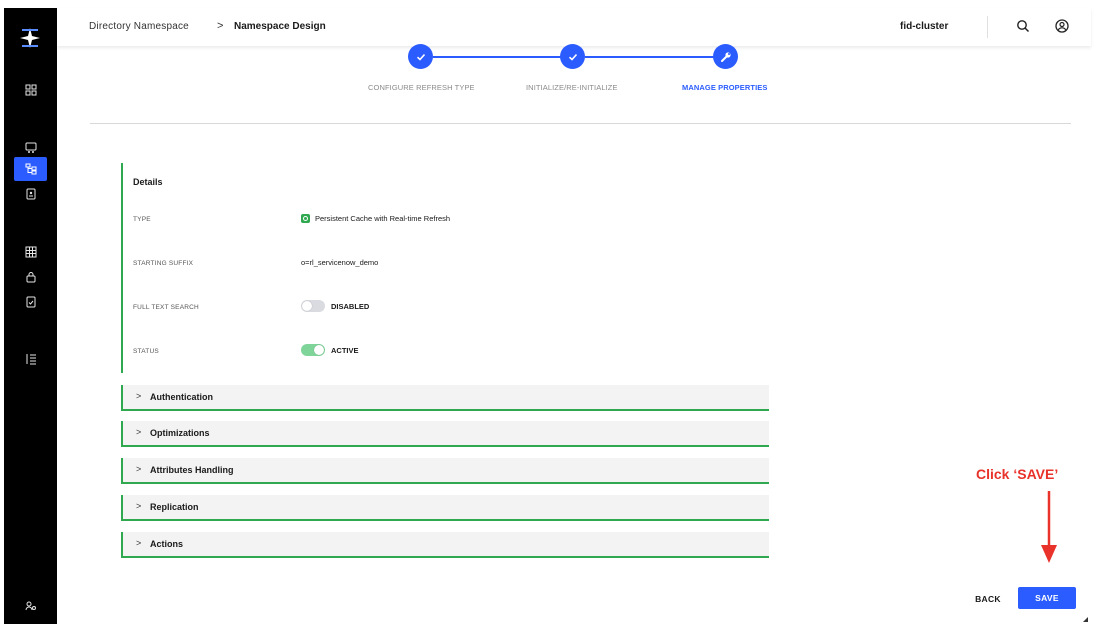 The width and height of the screenshot is (1100, 637). I want to click on cluster-name: fid-cluster, so click(924, 26).